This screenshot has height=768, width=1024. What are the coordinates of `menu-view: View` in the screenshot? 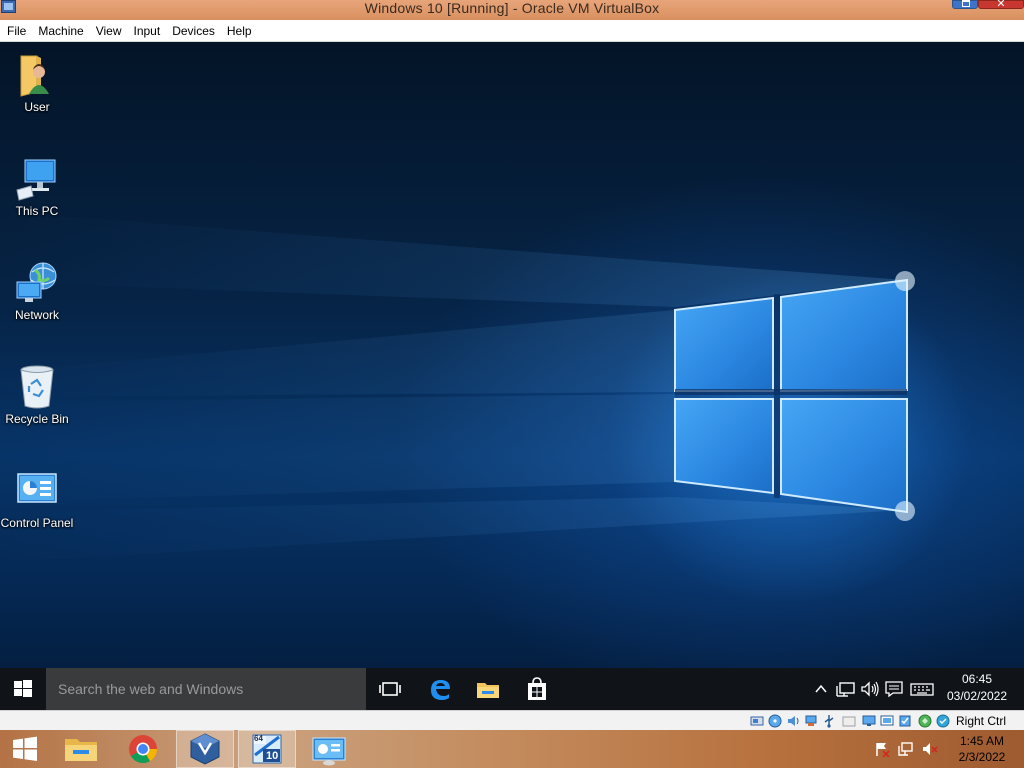 It's located at (111, 31).